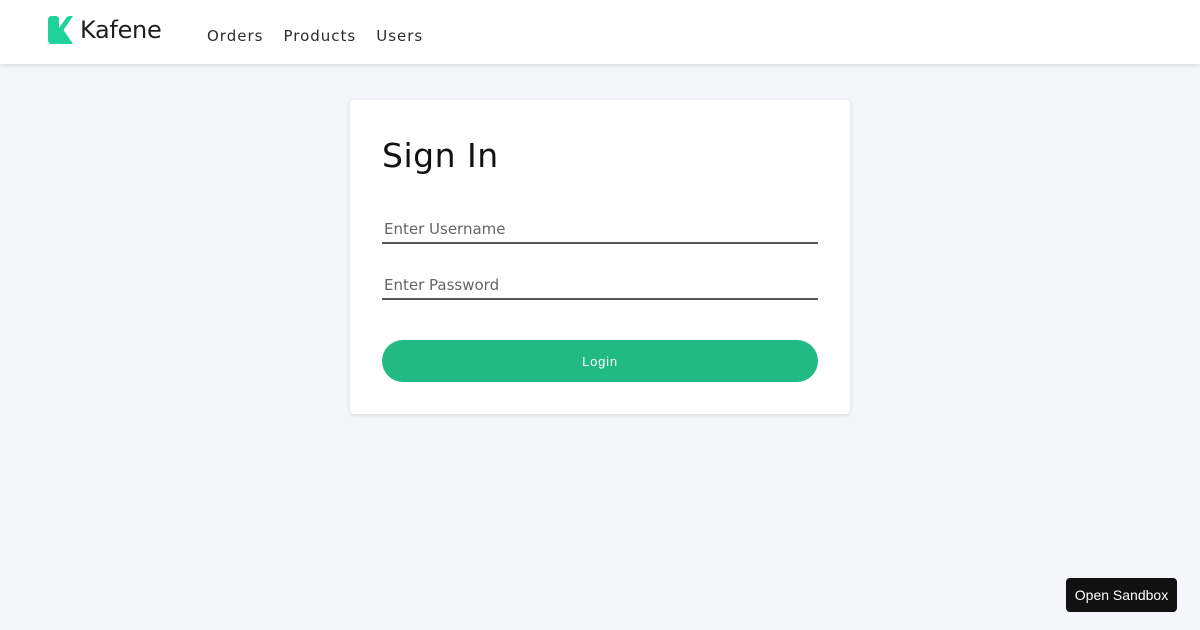 This screenshot has height=630, width=1200. I want to click on kafene-logo-icon, so click(60, 30).